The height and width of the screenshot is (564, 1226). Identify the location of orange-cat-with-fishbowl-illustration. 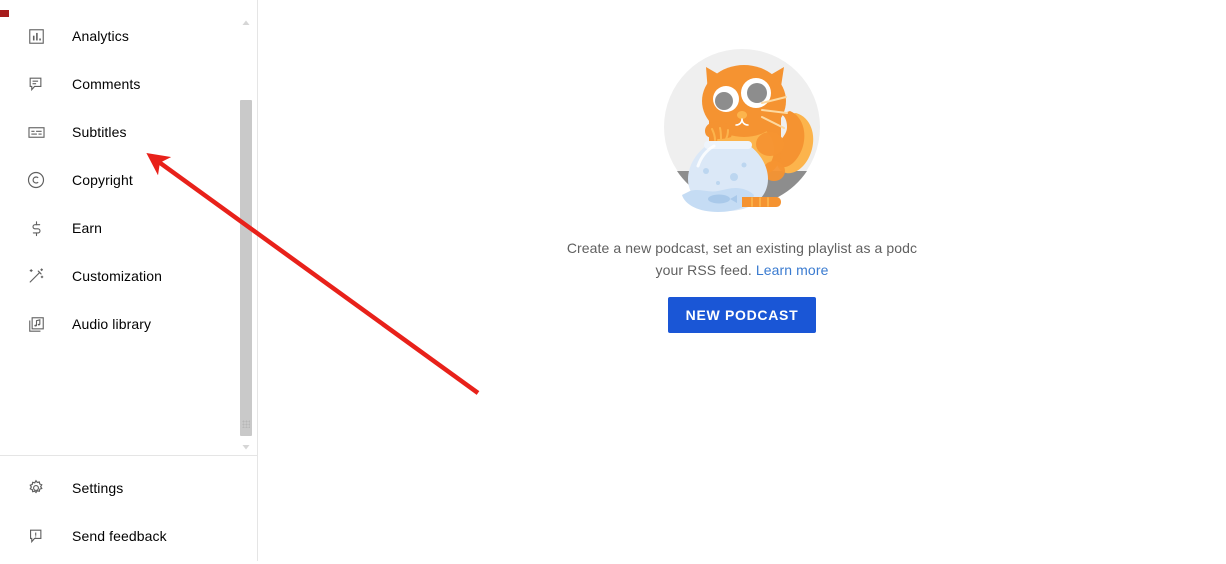
(742, 130).